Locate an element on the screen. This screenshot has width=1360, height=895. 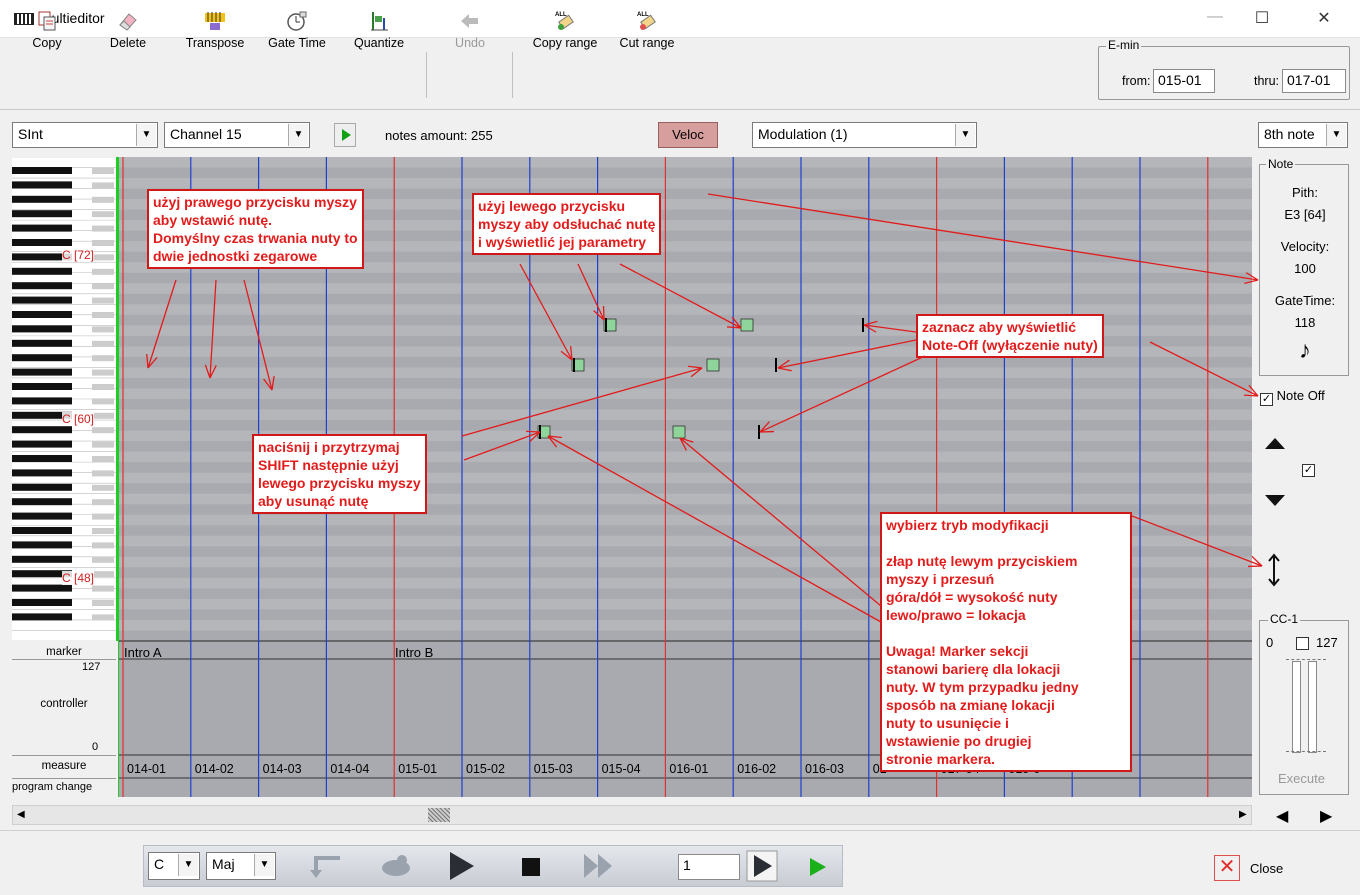
thru-field: 017-01 is located at coordinates (1314, 81).